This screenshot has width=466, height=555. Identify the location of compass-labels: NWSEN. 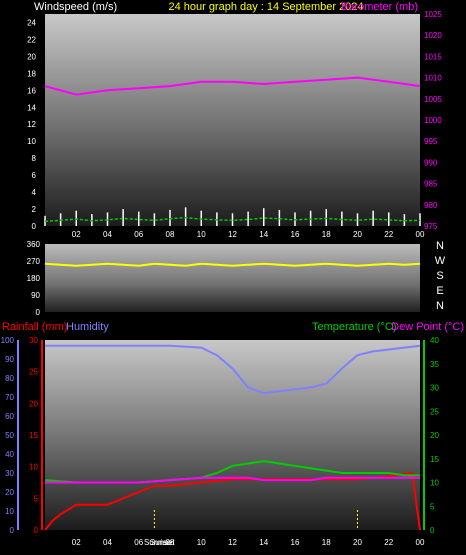
(440, 276).